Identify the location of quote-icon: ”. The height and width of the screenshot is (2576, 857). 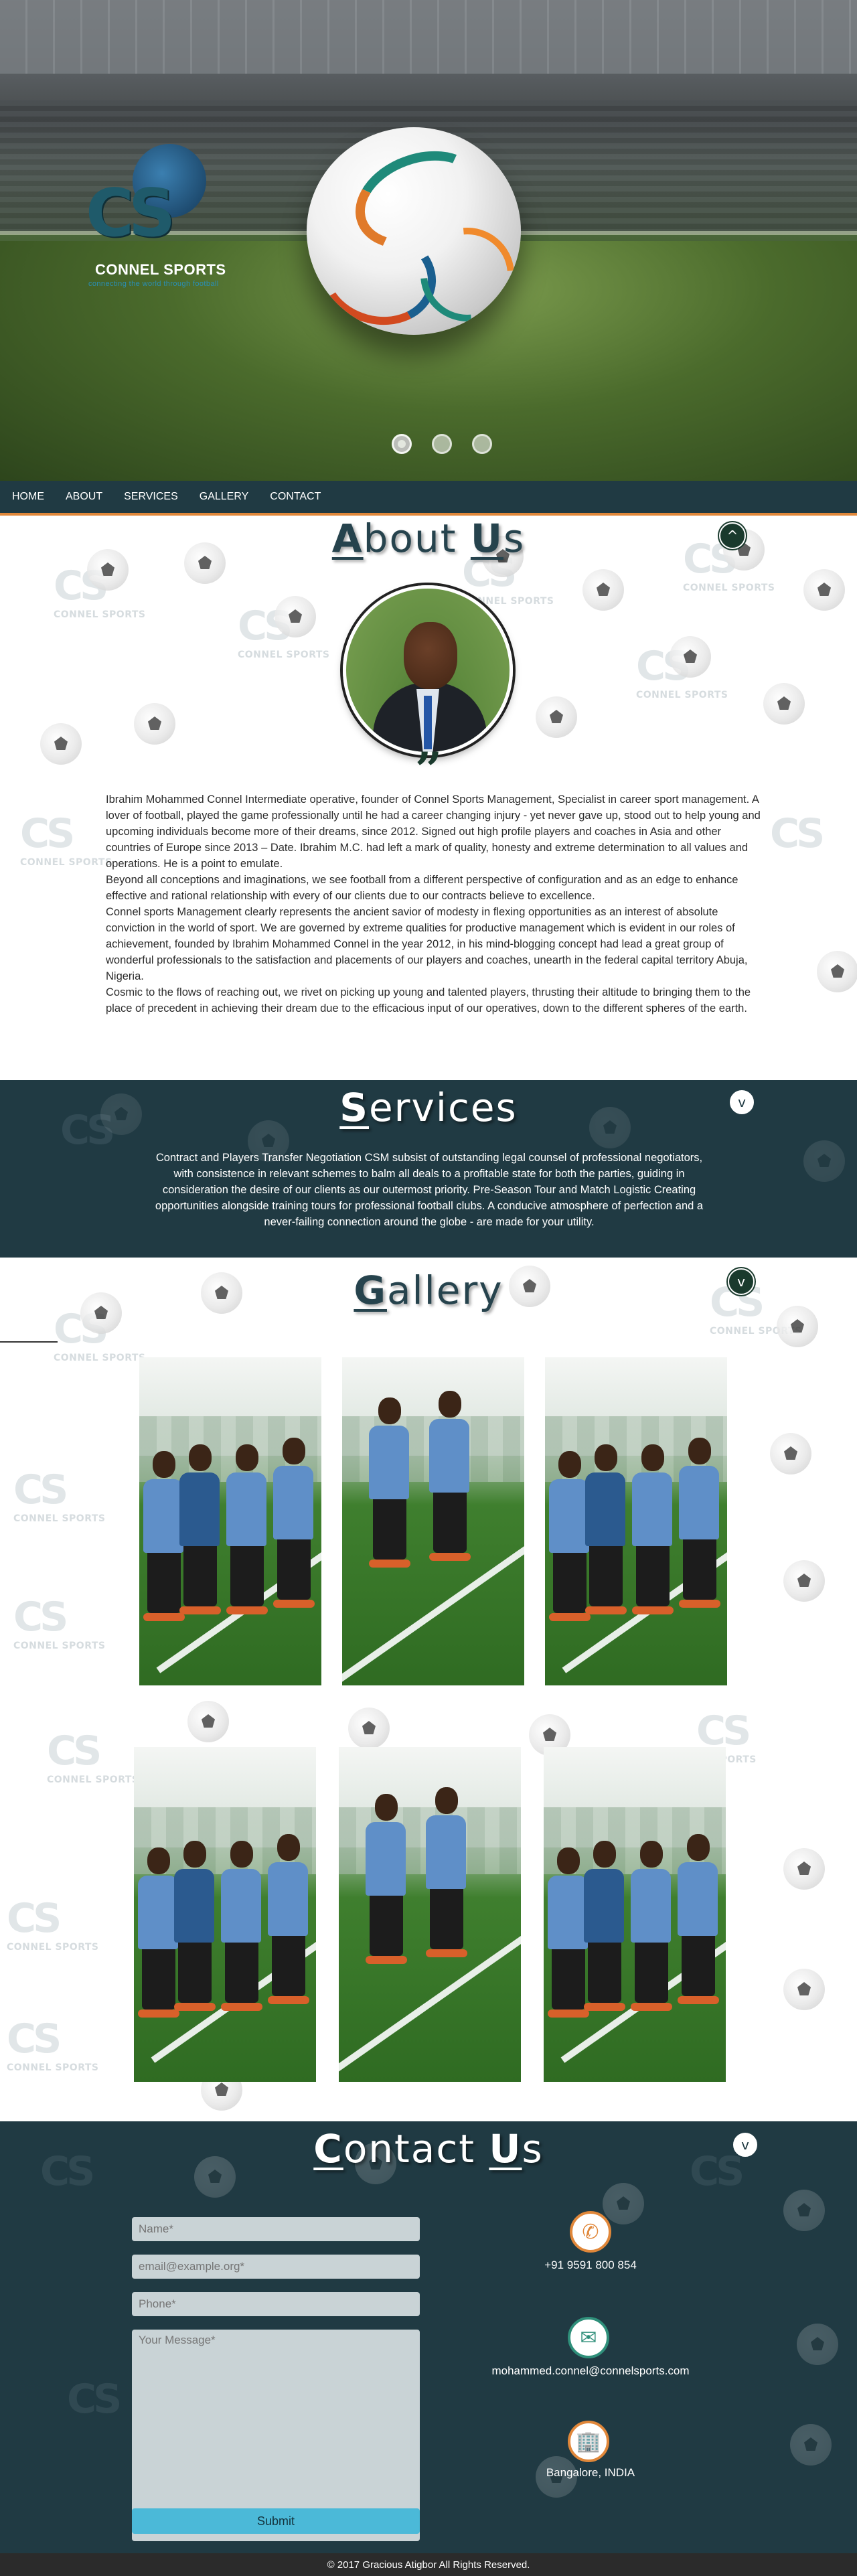
(429, 770).